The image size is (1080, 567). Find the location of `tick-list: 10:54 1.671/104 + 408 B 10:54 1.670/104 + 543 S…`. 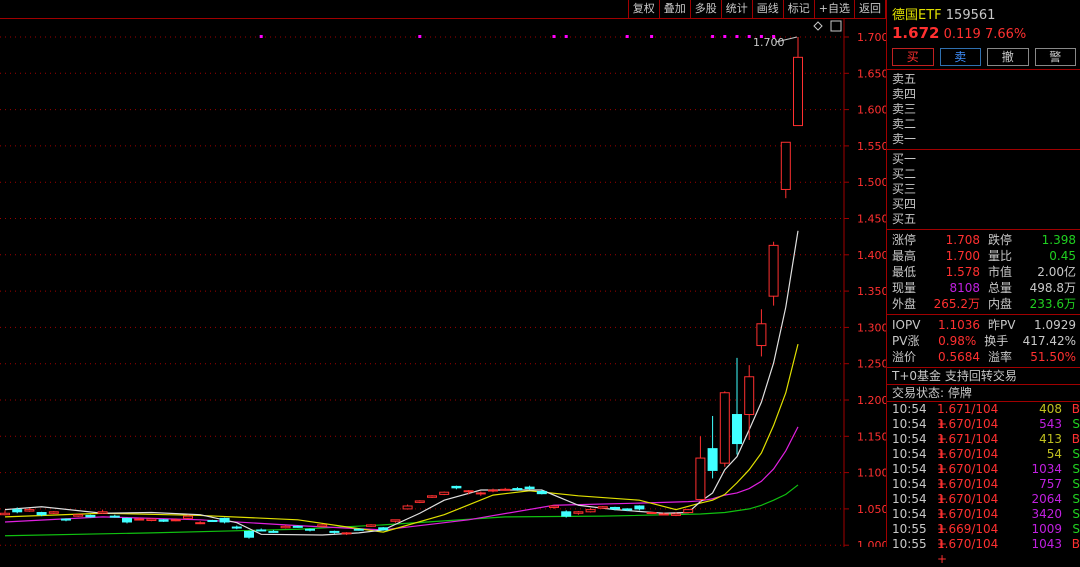

tick-list: 10:54 1.671/104 + 408 B 10:54 1.670/104 + 543 S… is located at coordinates (983, 484).